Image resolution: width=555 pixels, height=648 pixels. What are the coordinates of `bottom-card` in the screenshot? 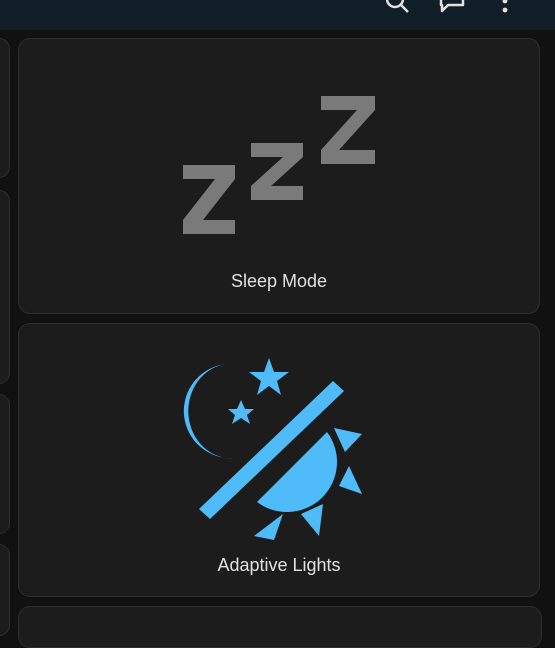 It's located at (280, 627).